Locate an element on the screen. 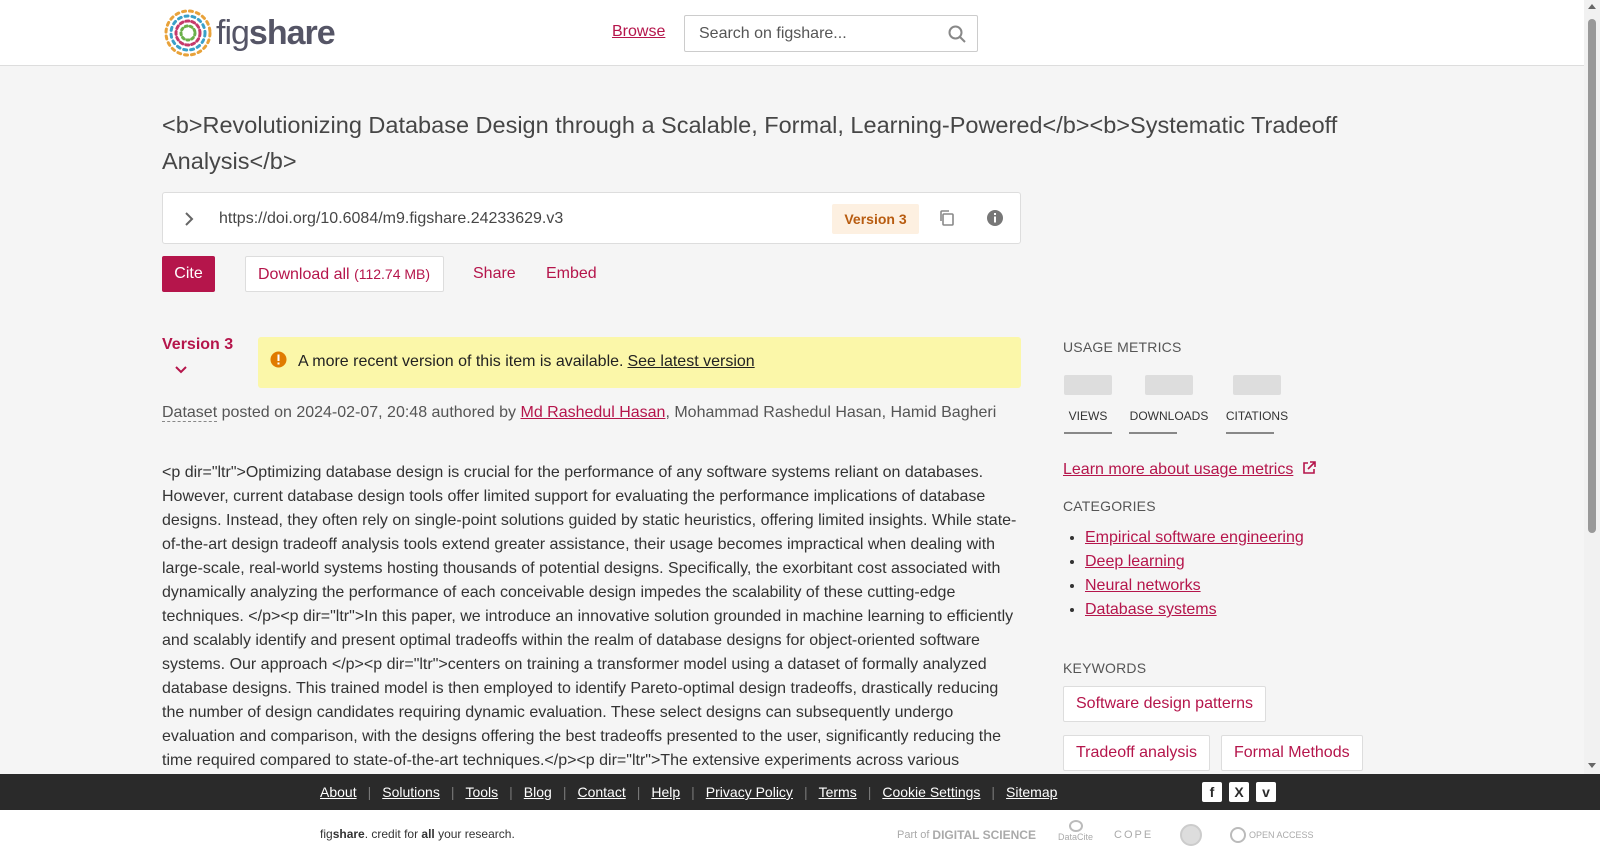  scroll-up-arrow is located at coordinates (1592, 6).